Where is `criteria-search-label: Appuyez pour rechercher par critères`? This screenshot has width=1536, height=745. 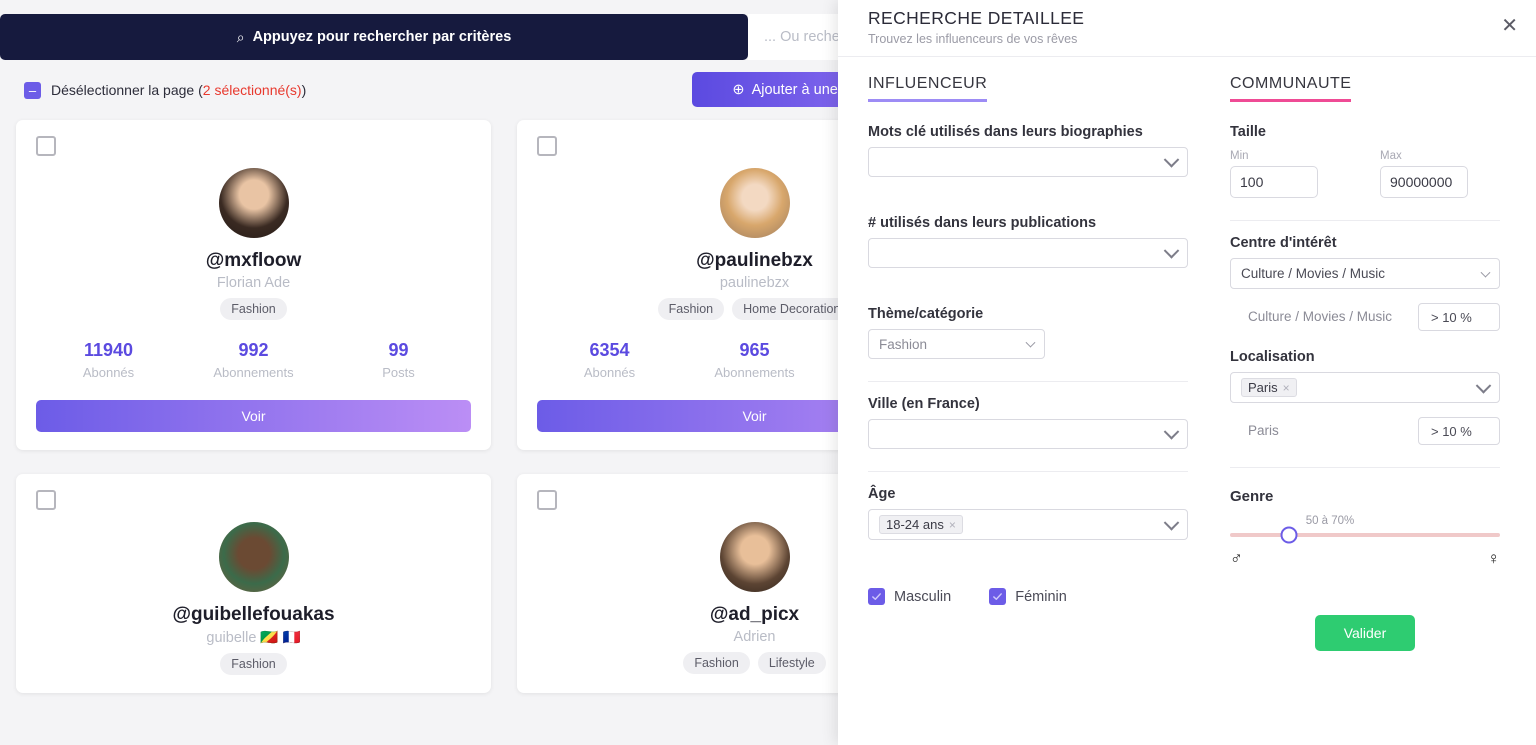 criteria-search-label: Appuyez pour rechercher par critères is located at coordinates (382, 37).